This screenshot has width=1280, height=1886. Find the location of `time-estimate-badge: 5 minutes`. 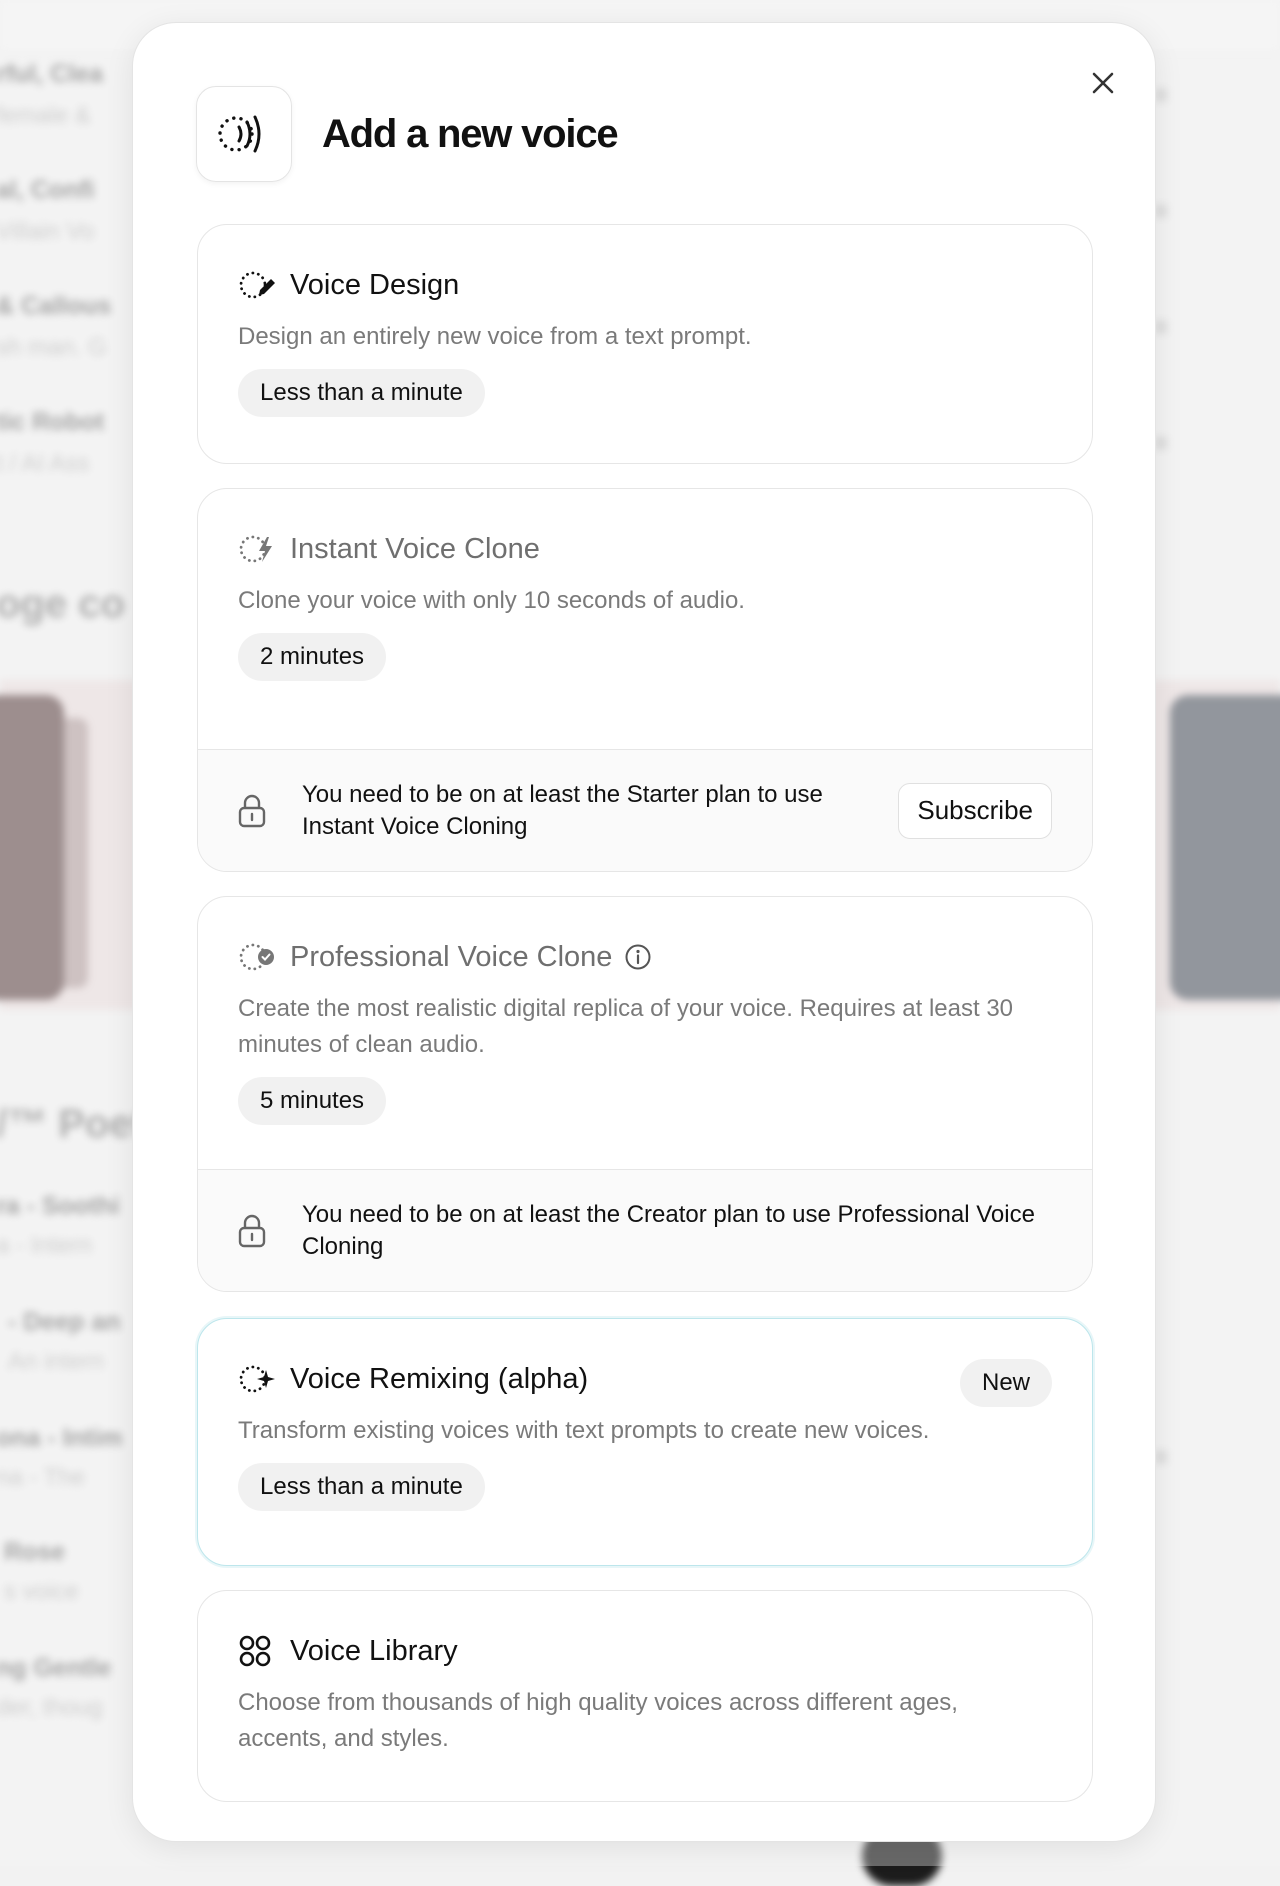

time-estimate-badge: 5 minutes is located at coordinates (312, 1101).